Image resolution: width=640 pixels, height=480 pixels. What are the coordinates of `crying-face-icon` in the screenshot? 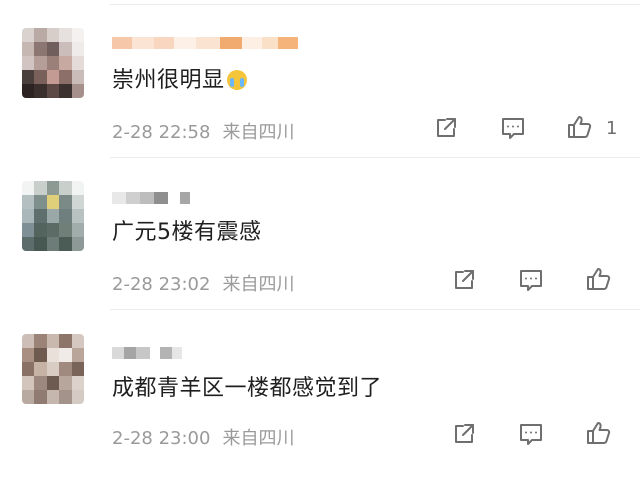 It's located at (236, 80).